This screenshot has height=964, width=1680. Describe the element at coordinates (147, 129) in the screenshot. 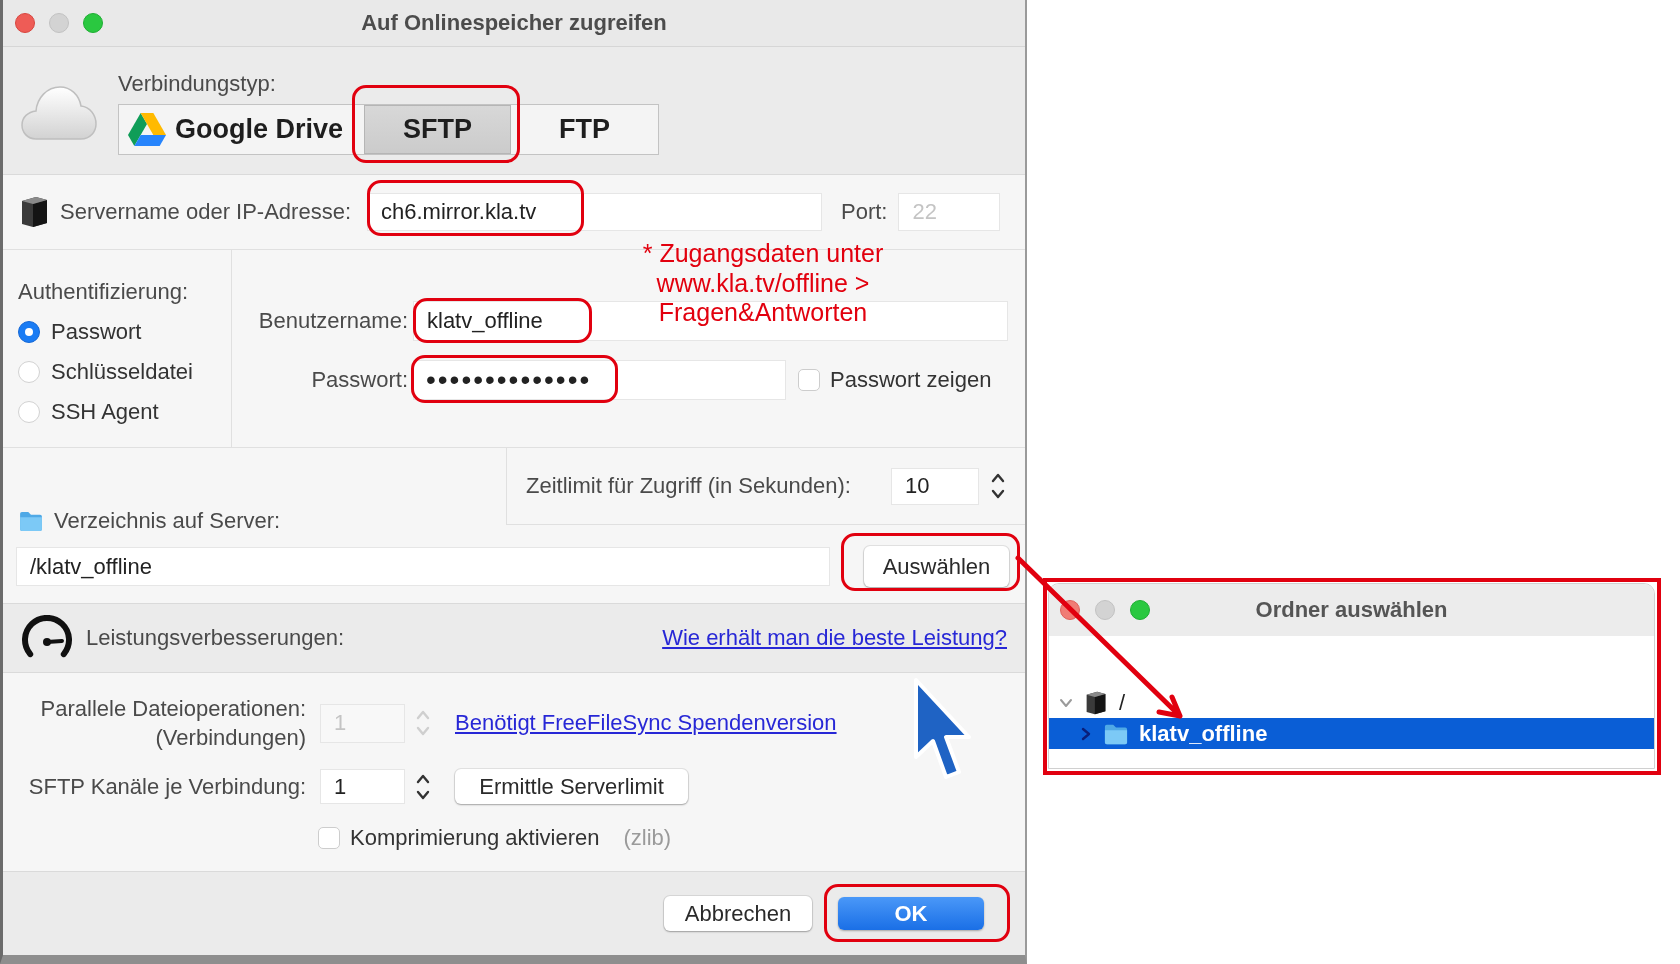

I see `drive-logo-icon` at that location.